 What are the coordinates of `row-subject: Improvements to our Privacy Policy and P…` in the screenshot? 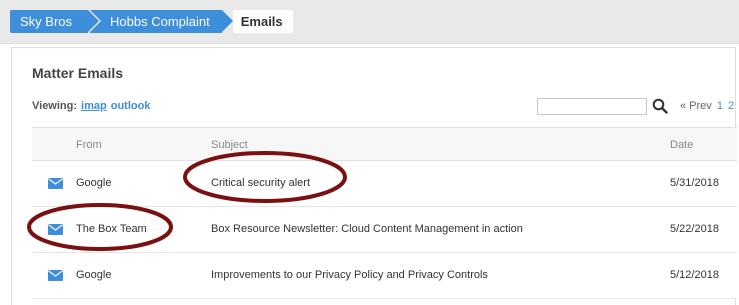 It's located at (349, 275).